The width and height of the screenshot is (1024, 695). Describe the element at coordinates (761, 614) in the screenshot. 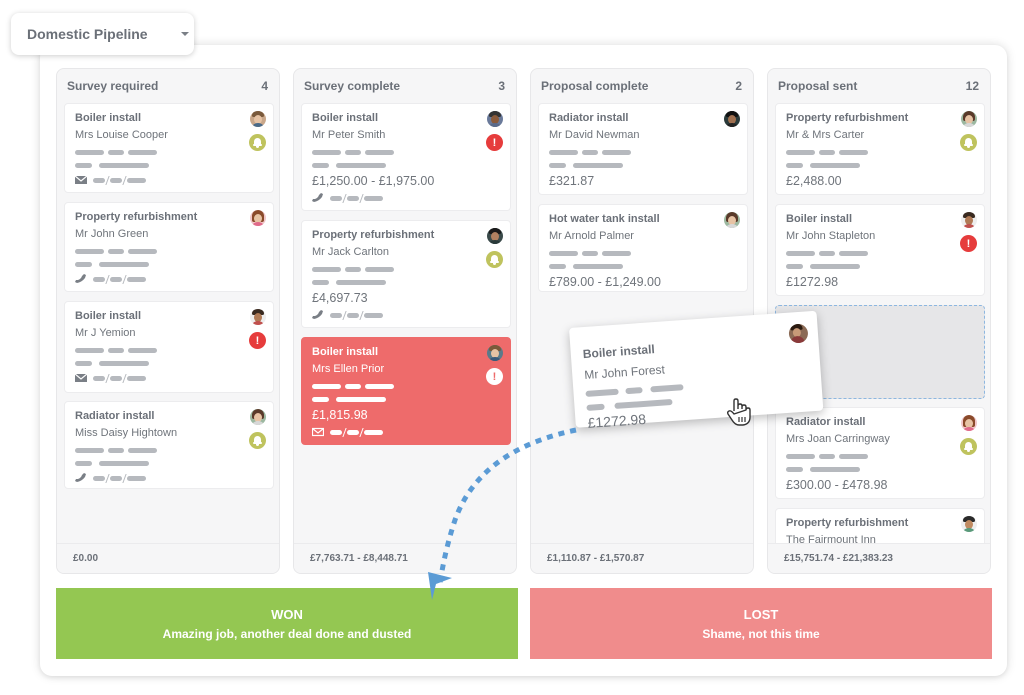

I see `lost-title: LOST` at that location.